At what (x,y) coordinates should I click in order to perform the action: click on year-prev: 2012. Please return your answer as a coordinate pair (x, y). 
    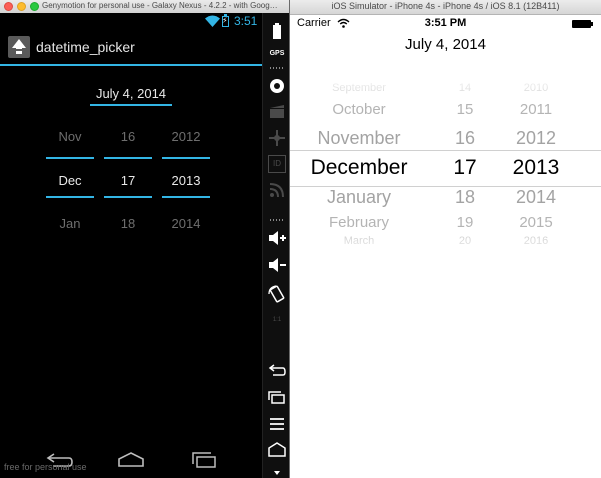
    Looking at the image, I should click on (186, 136).